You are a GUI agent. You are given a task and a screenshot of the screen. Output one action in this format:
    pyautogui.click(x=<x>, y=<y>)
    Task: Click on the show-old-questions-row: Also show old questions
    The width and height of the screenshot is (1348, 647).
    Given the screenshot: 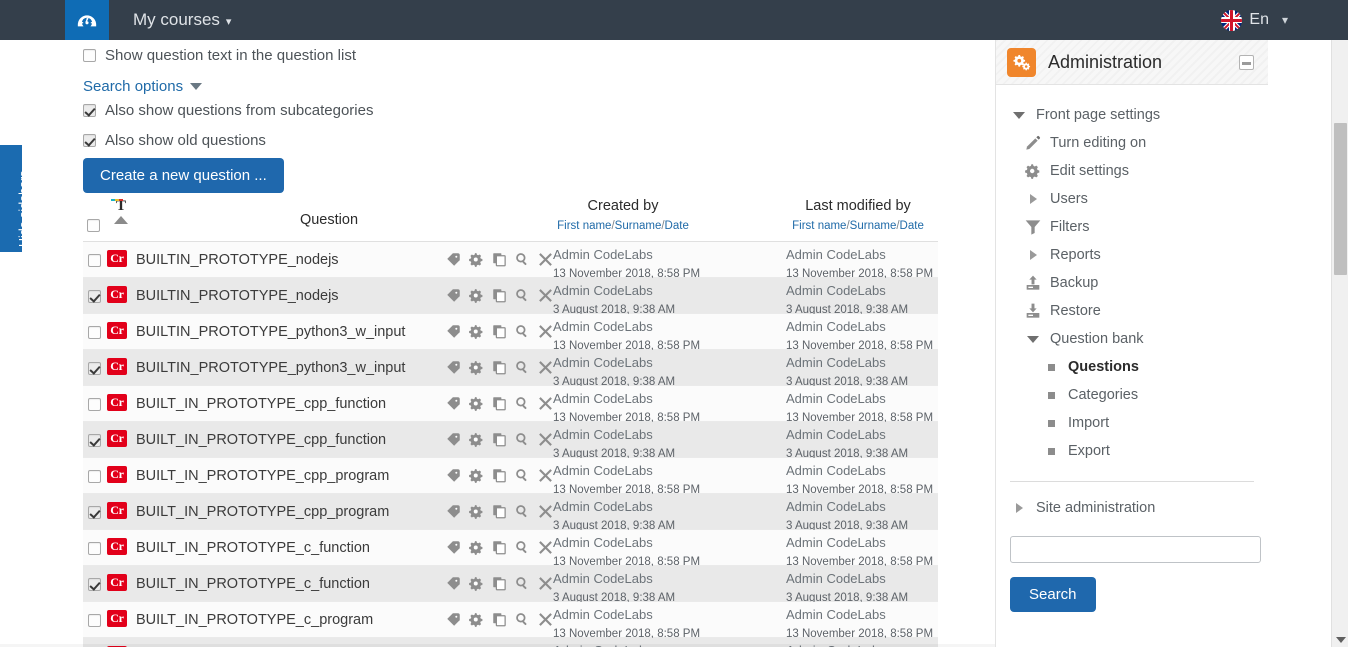 What is the action you would take?
    pyautogui.click(x=133, y=140)
    